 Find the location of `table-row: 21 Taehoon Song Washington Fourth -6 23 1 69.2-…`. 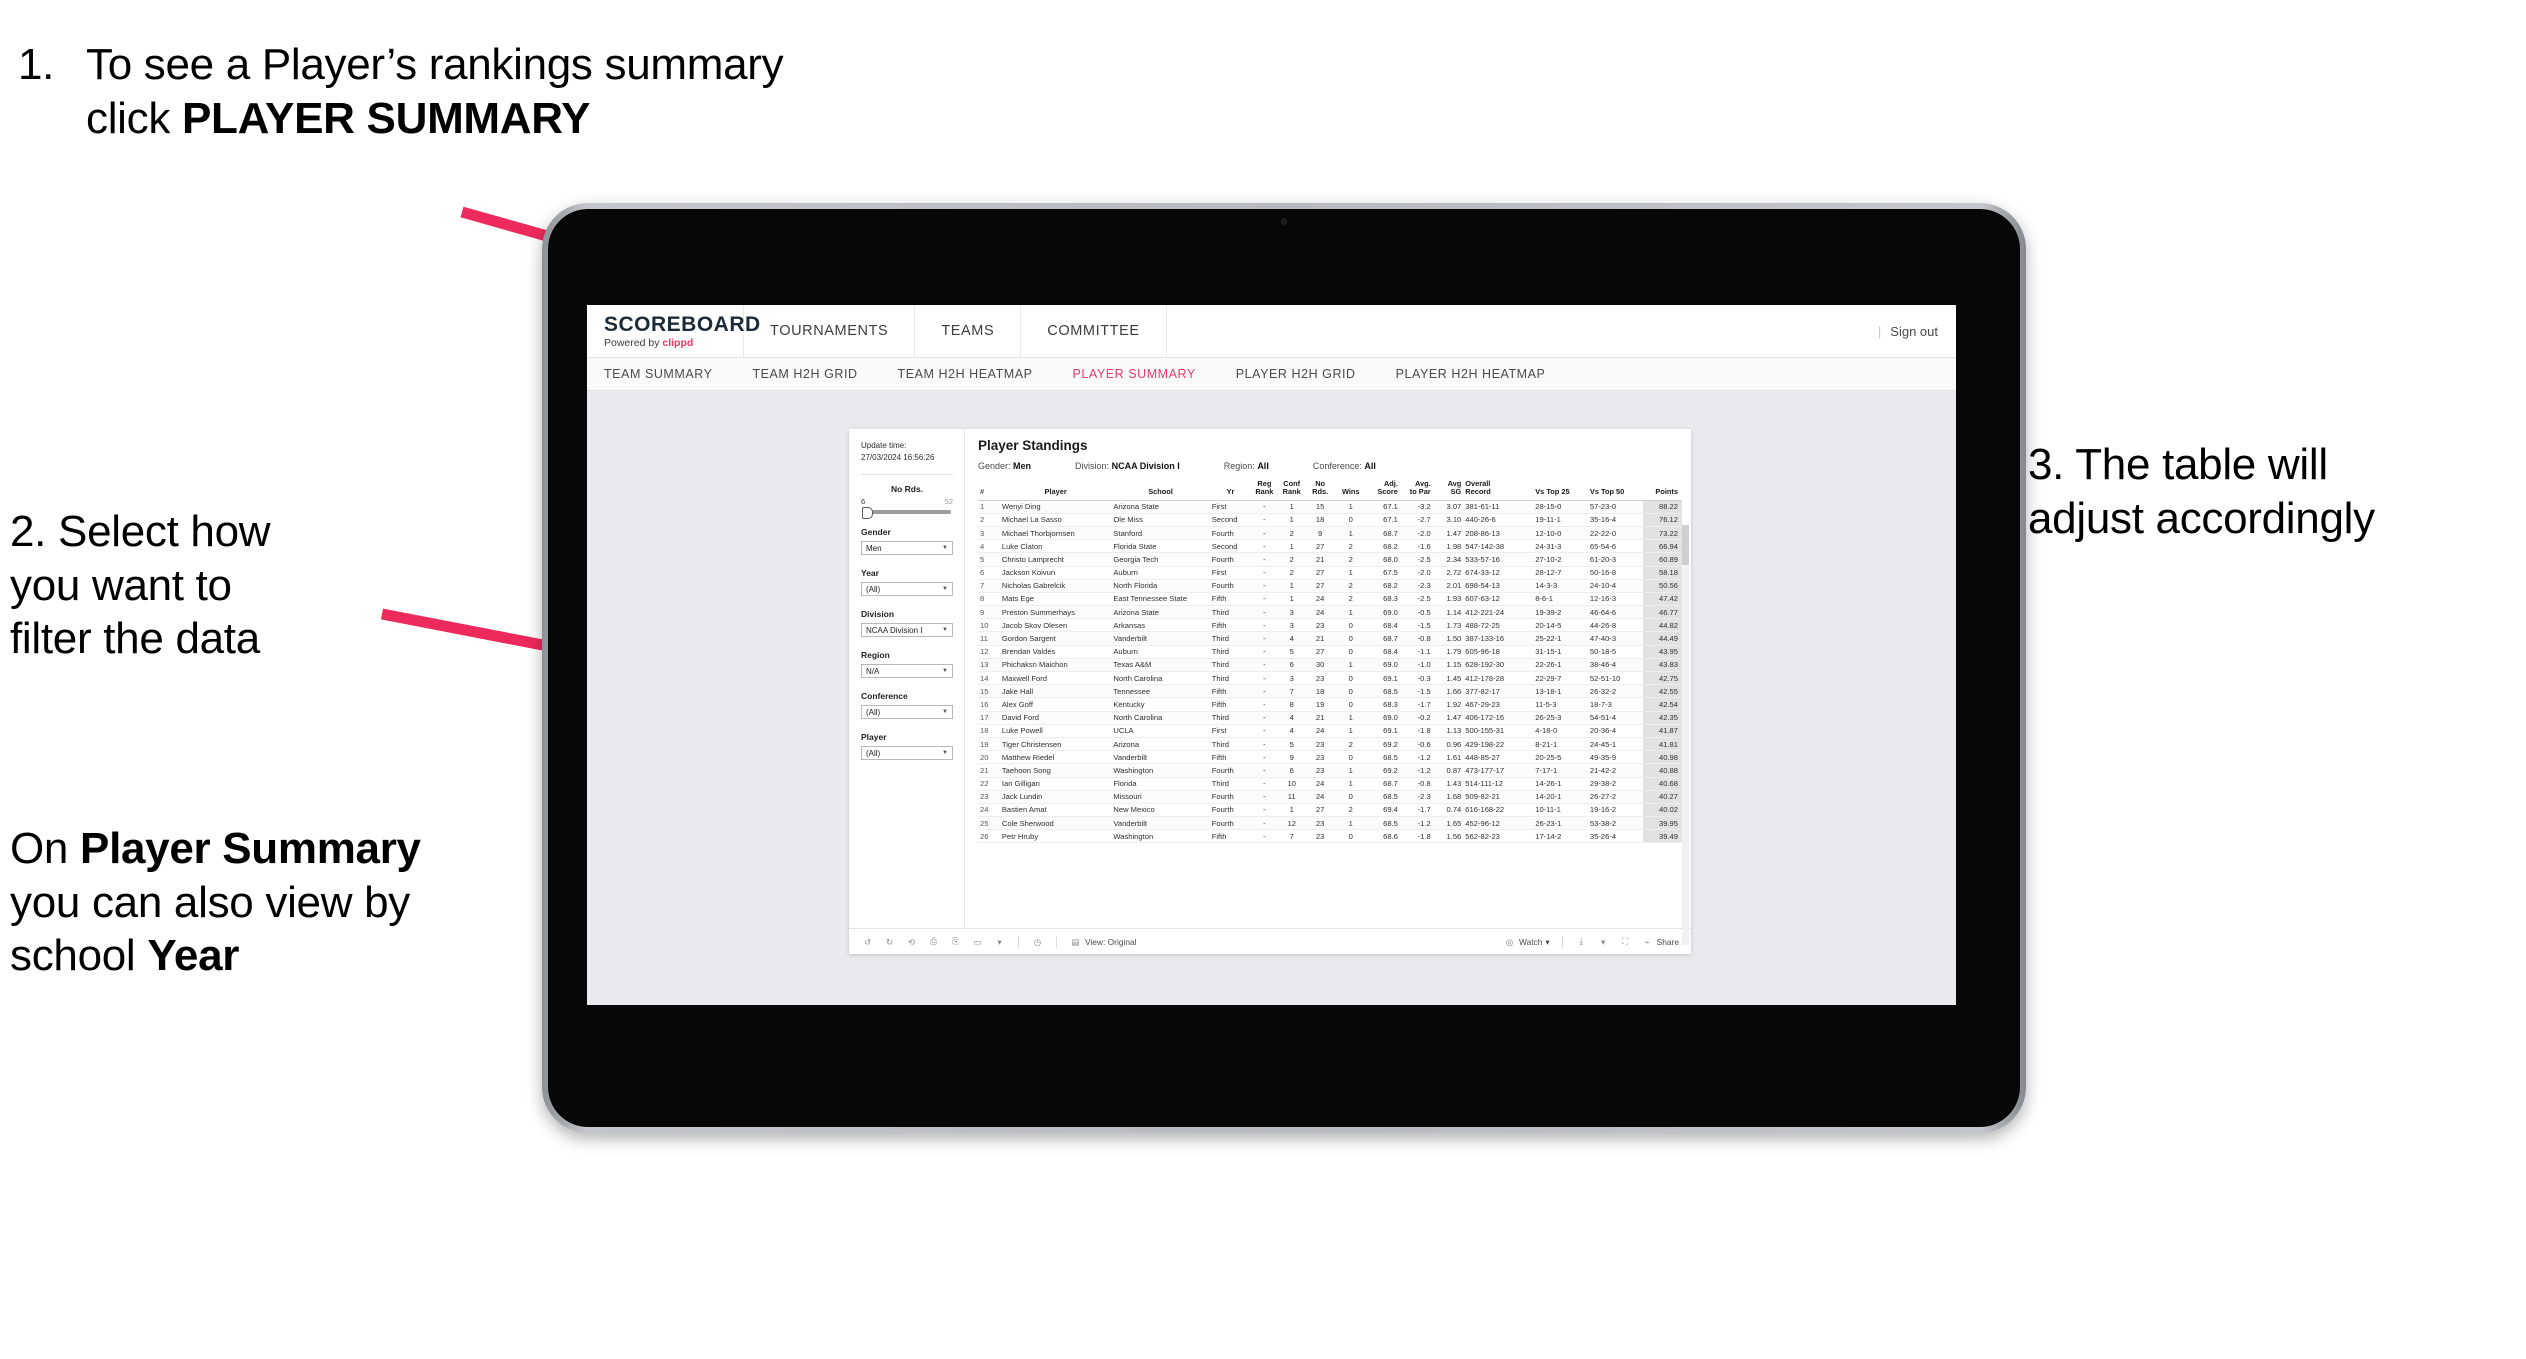

table-row: 21 Taehoon Song Washington Fourth -6 23 1 69.2-… is located at coordinates (1330, 770).